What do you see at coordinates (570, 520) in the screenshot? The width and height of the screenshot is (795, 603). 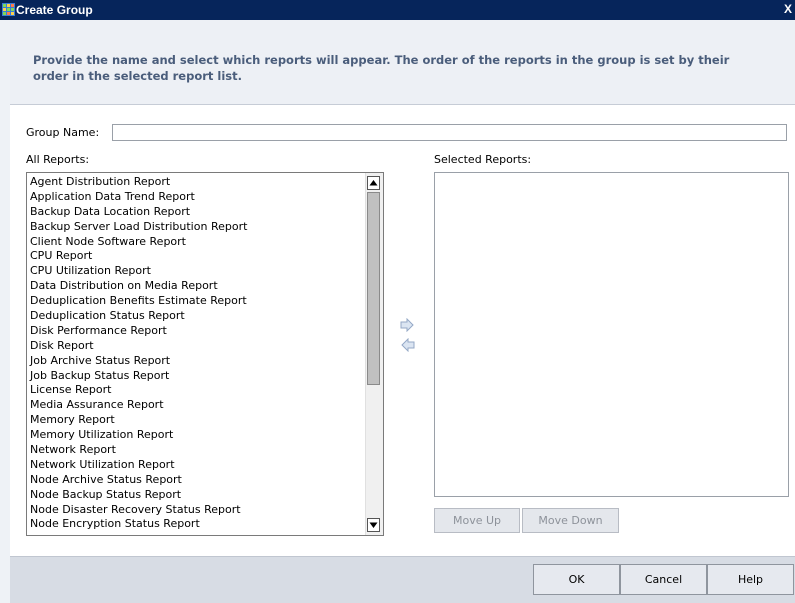 I see `move-down-button: Move Down` at bounding box center [570, 520].